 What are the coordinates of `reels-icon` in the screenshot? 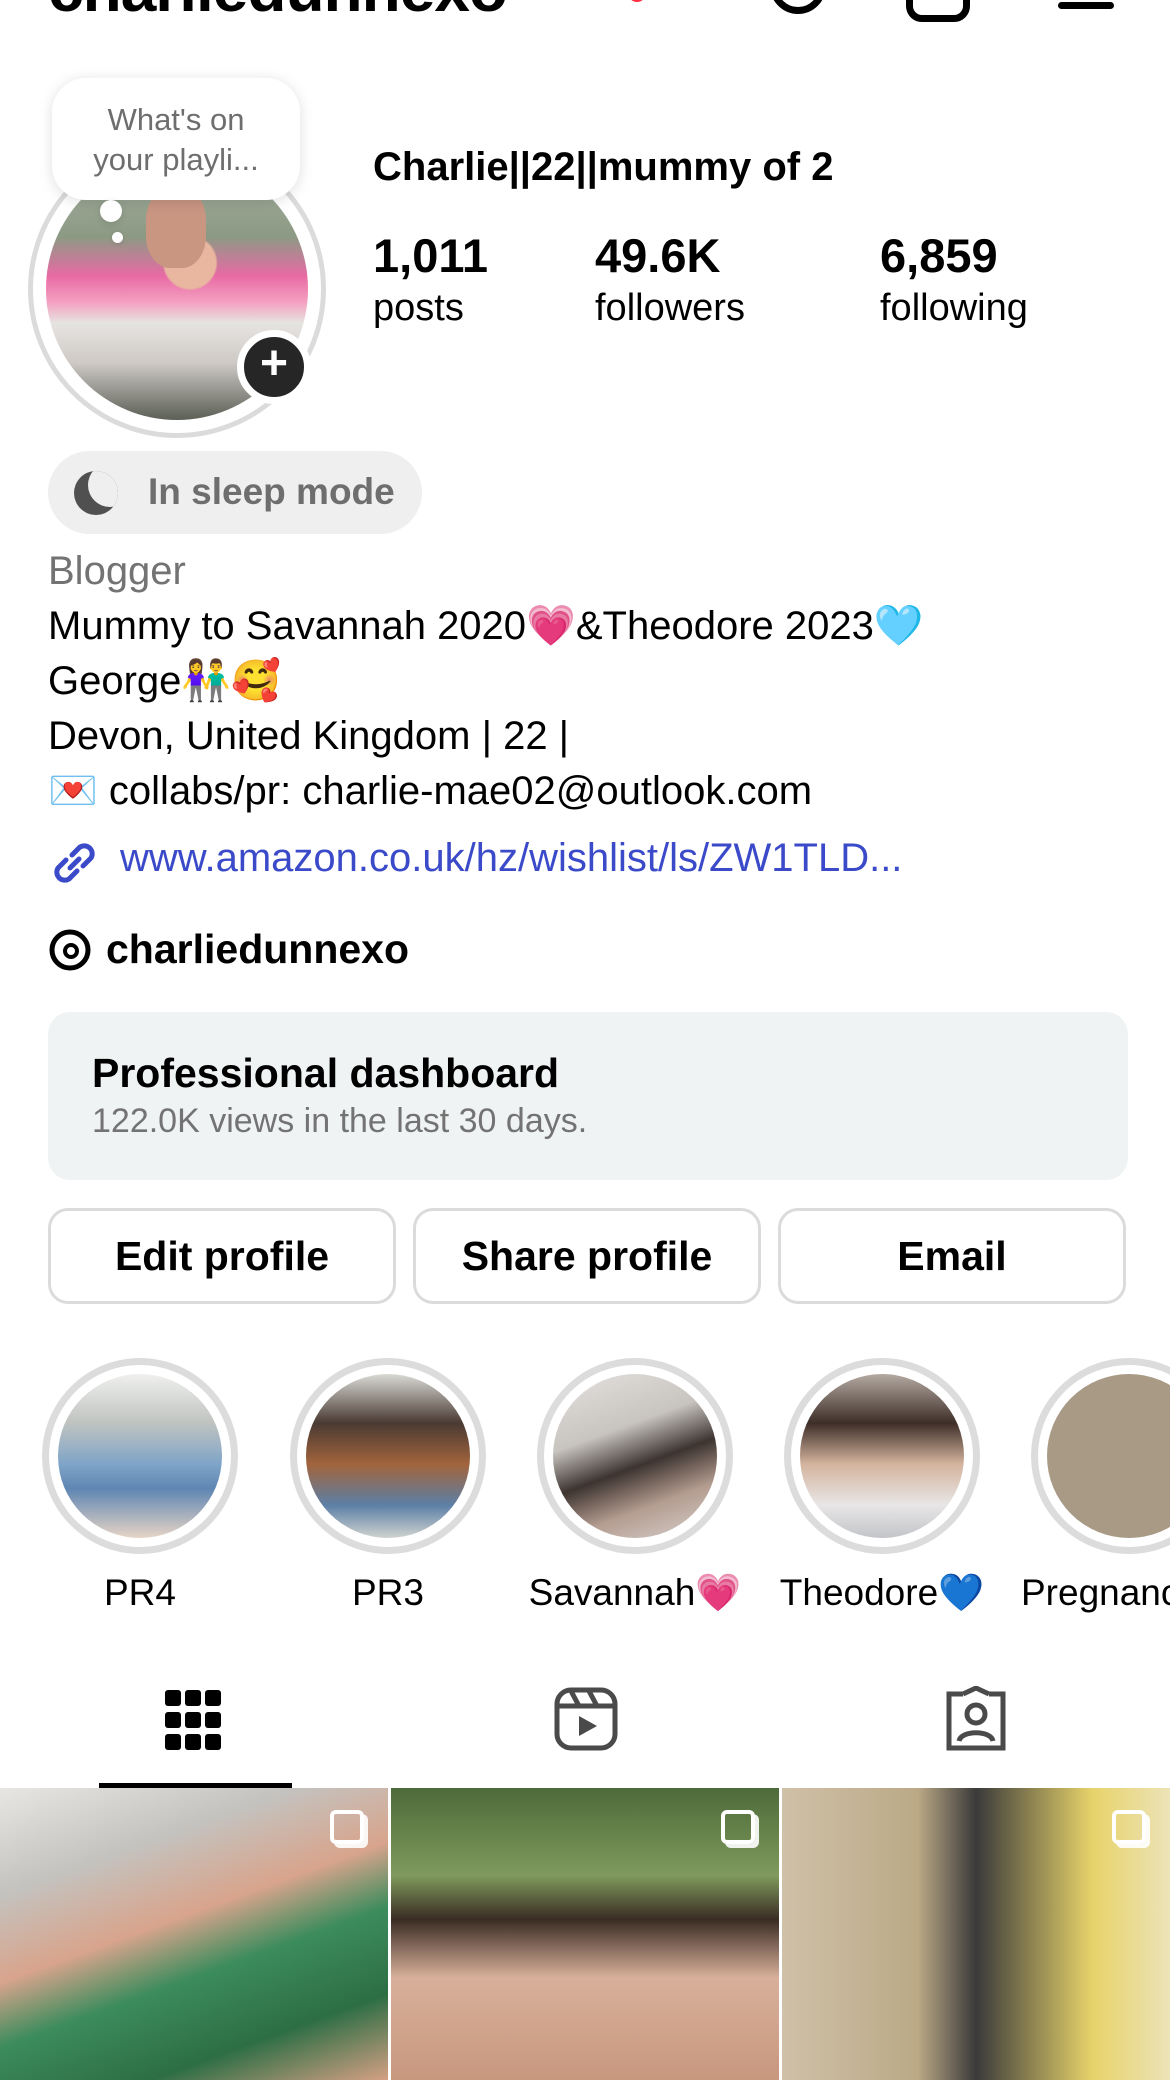 It's located at (586, 1719).